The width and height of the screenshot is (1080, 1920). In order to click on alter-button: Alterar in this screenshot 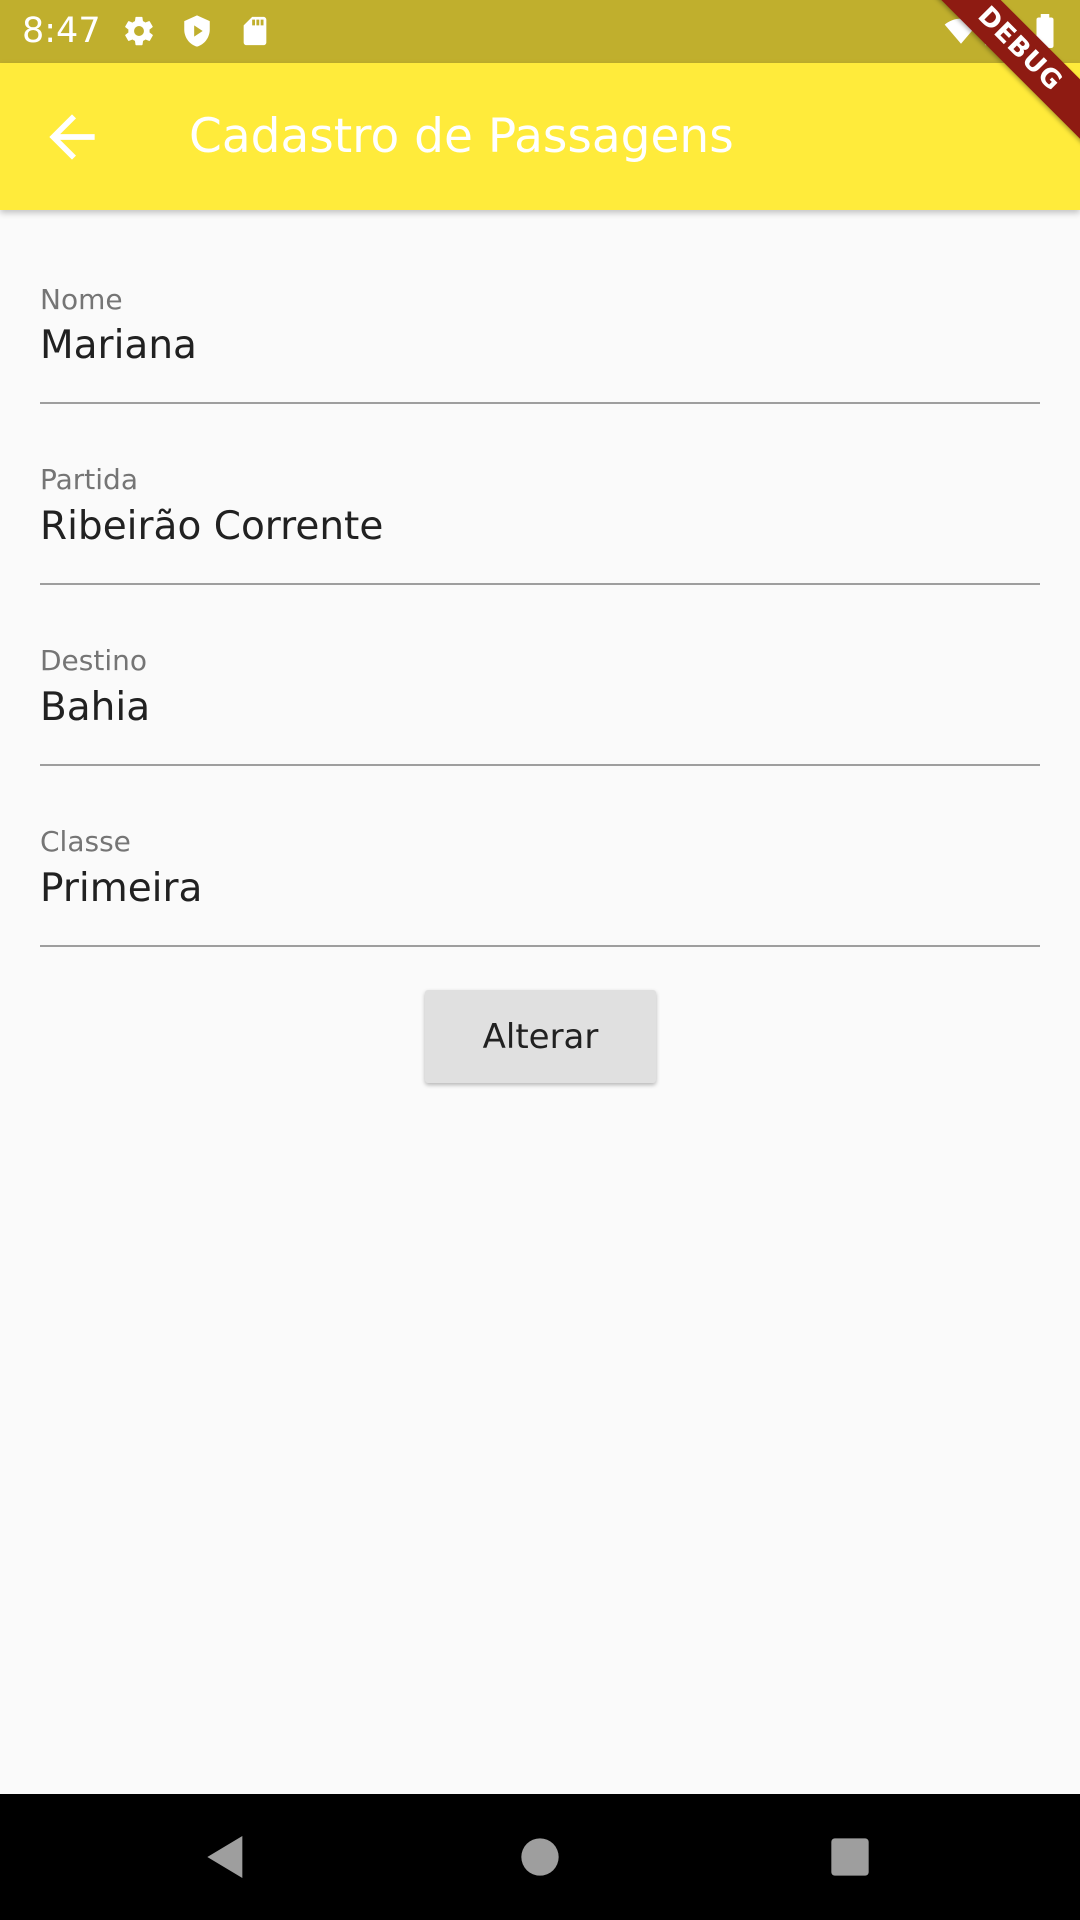, I will do `click(540, 1036)`.